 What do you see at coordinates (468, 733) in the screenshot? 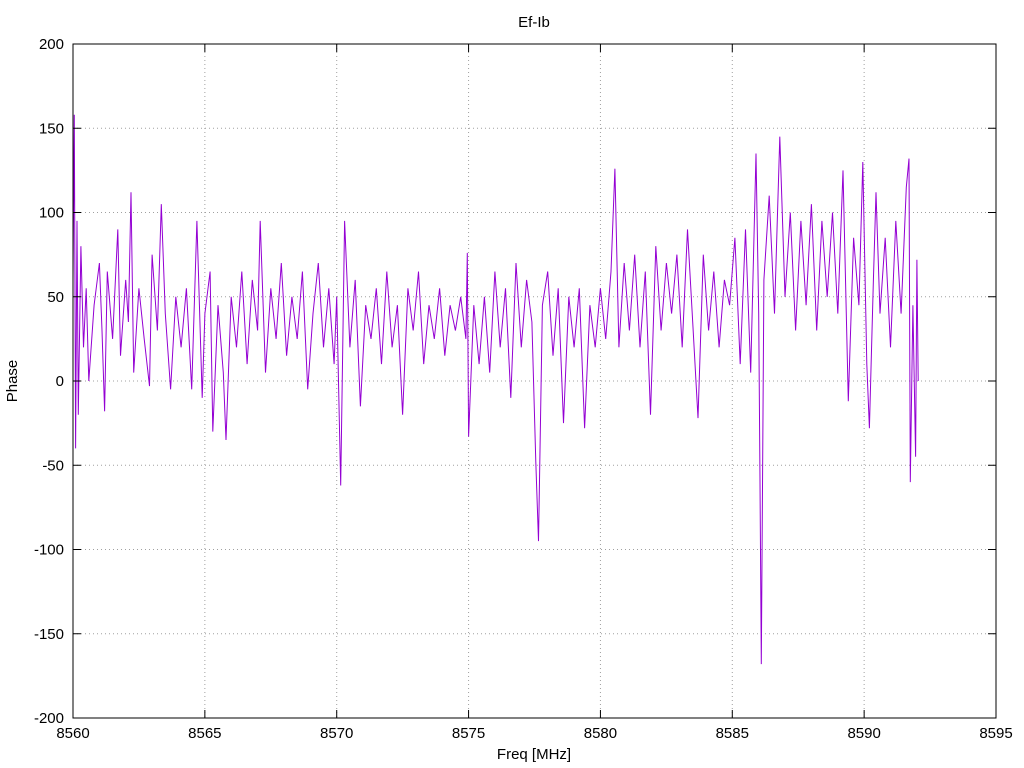
I see `x-tick-label: 8575` at bounding box center [468, 733].